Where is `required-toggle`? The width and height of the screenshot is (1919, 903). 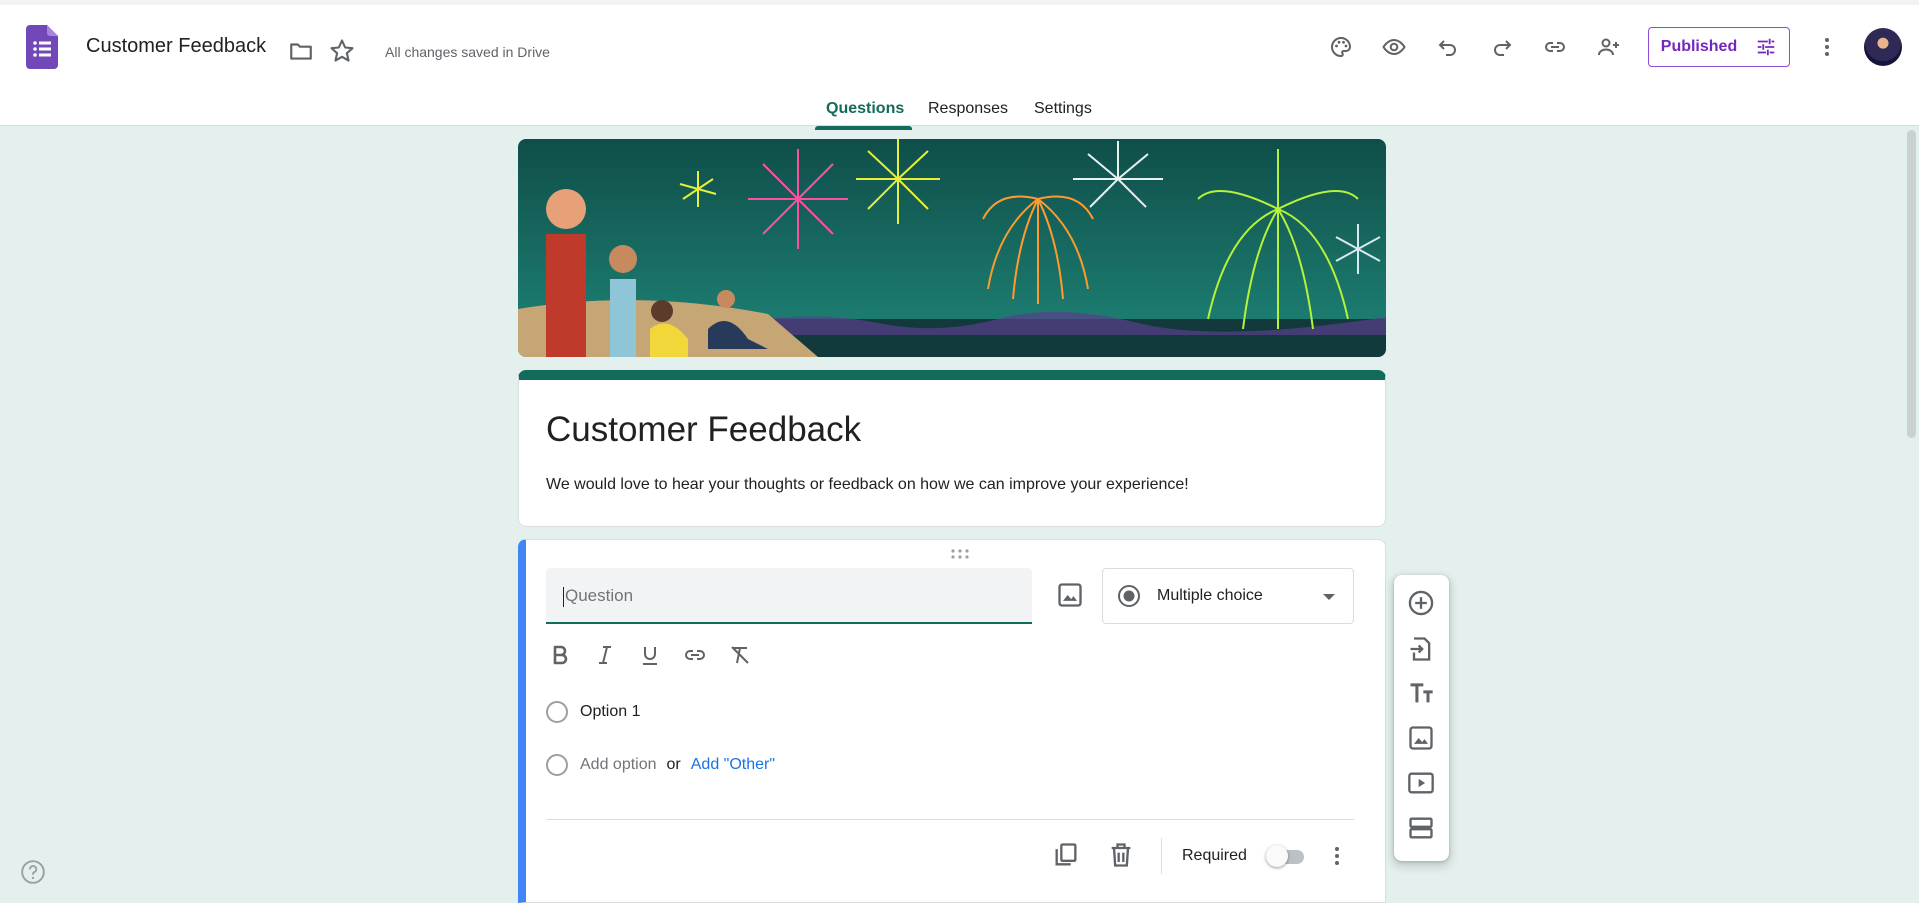
required-toggle is located at coordinates (1285, 856).